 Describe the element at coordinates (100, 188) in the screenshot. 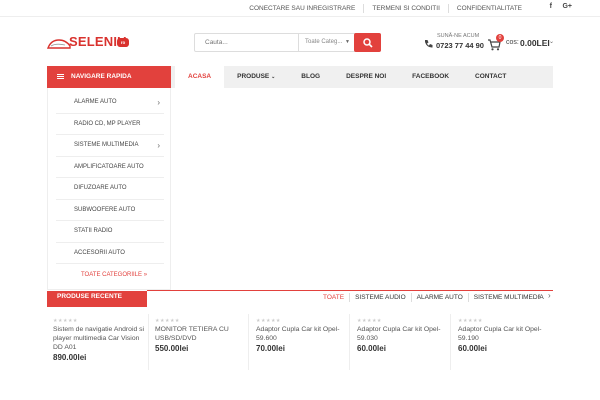

I see `sidebar-item-label: DIFUZOARE AUTO` at that location.